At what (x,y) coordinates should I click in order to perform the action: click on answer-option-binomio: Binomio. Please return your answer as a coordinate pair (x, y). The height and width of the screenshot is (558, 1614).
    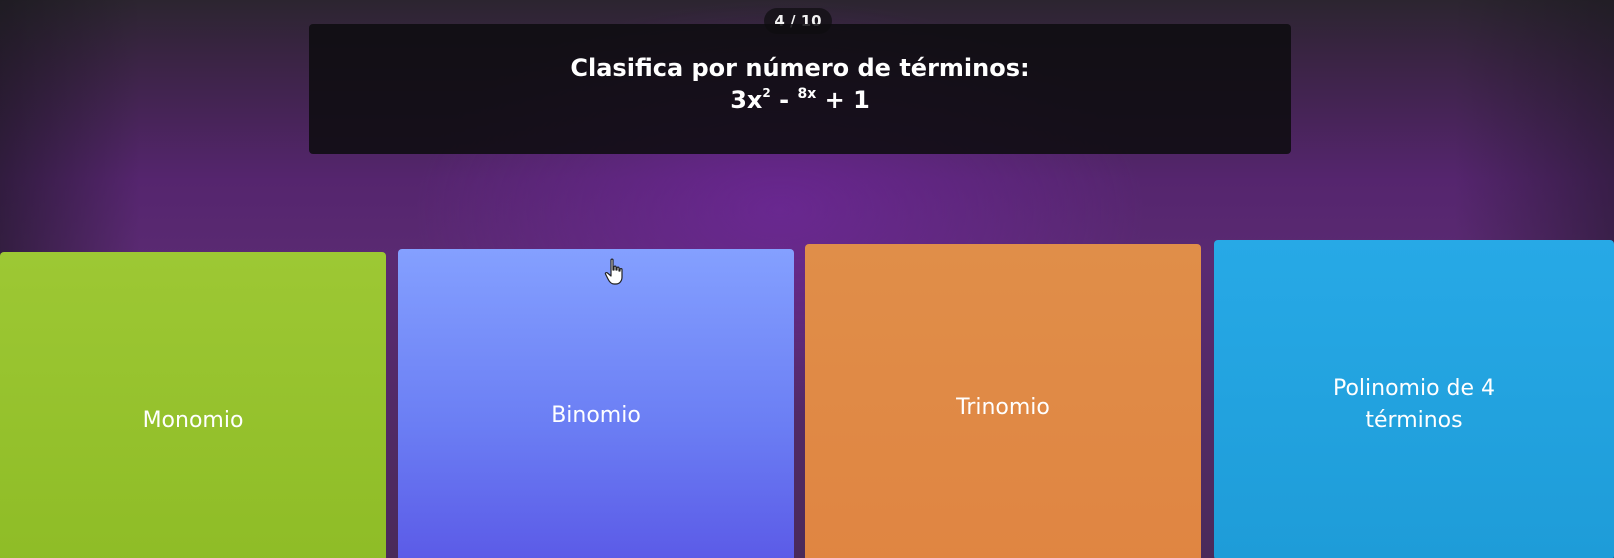
    Looking at the image, I should click on (596, 403).